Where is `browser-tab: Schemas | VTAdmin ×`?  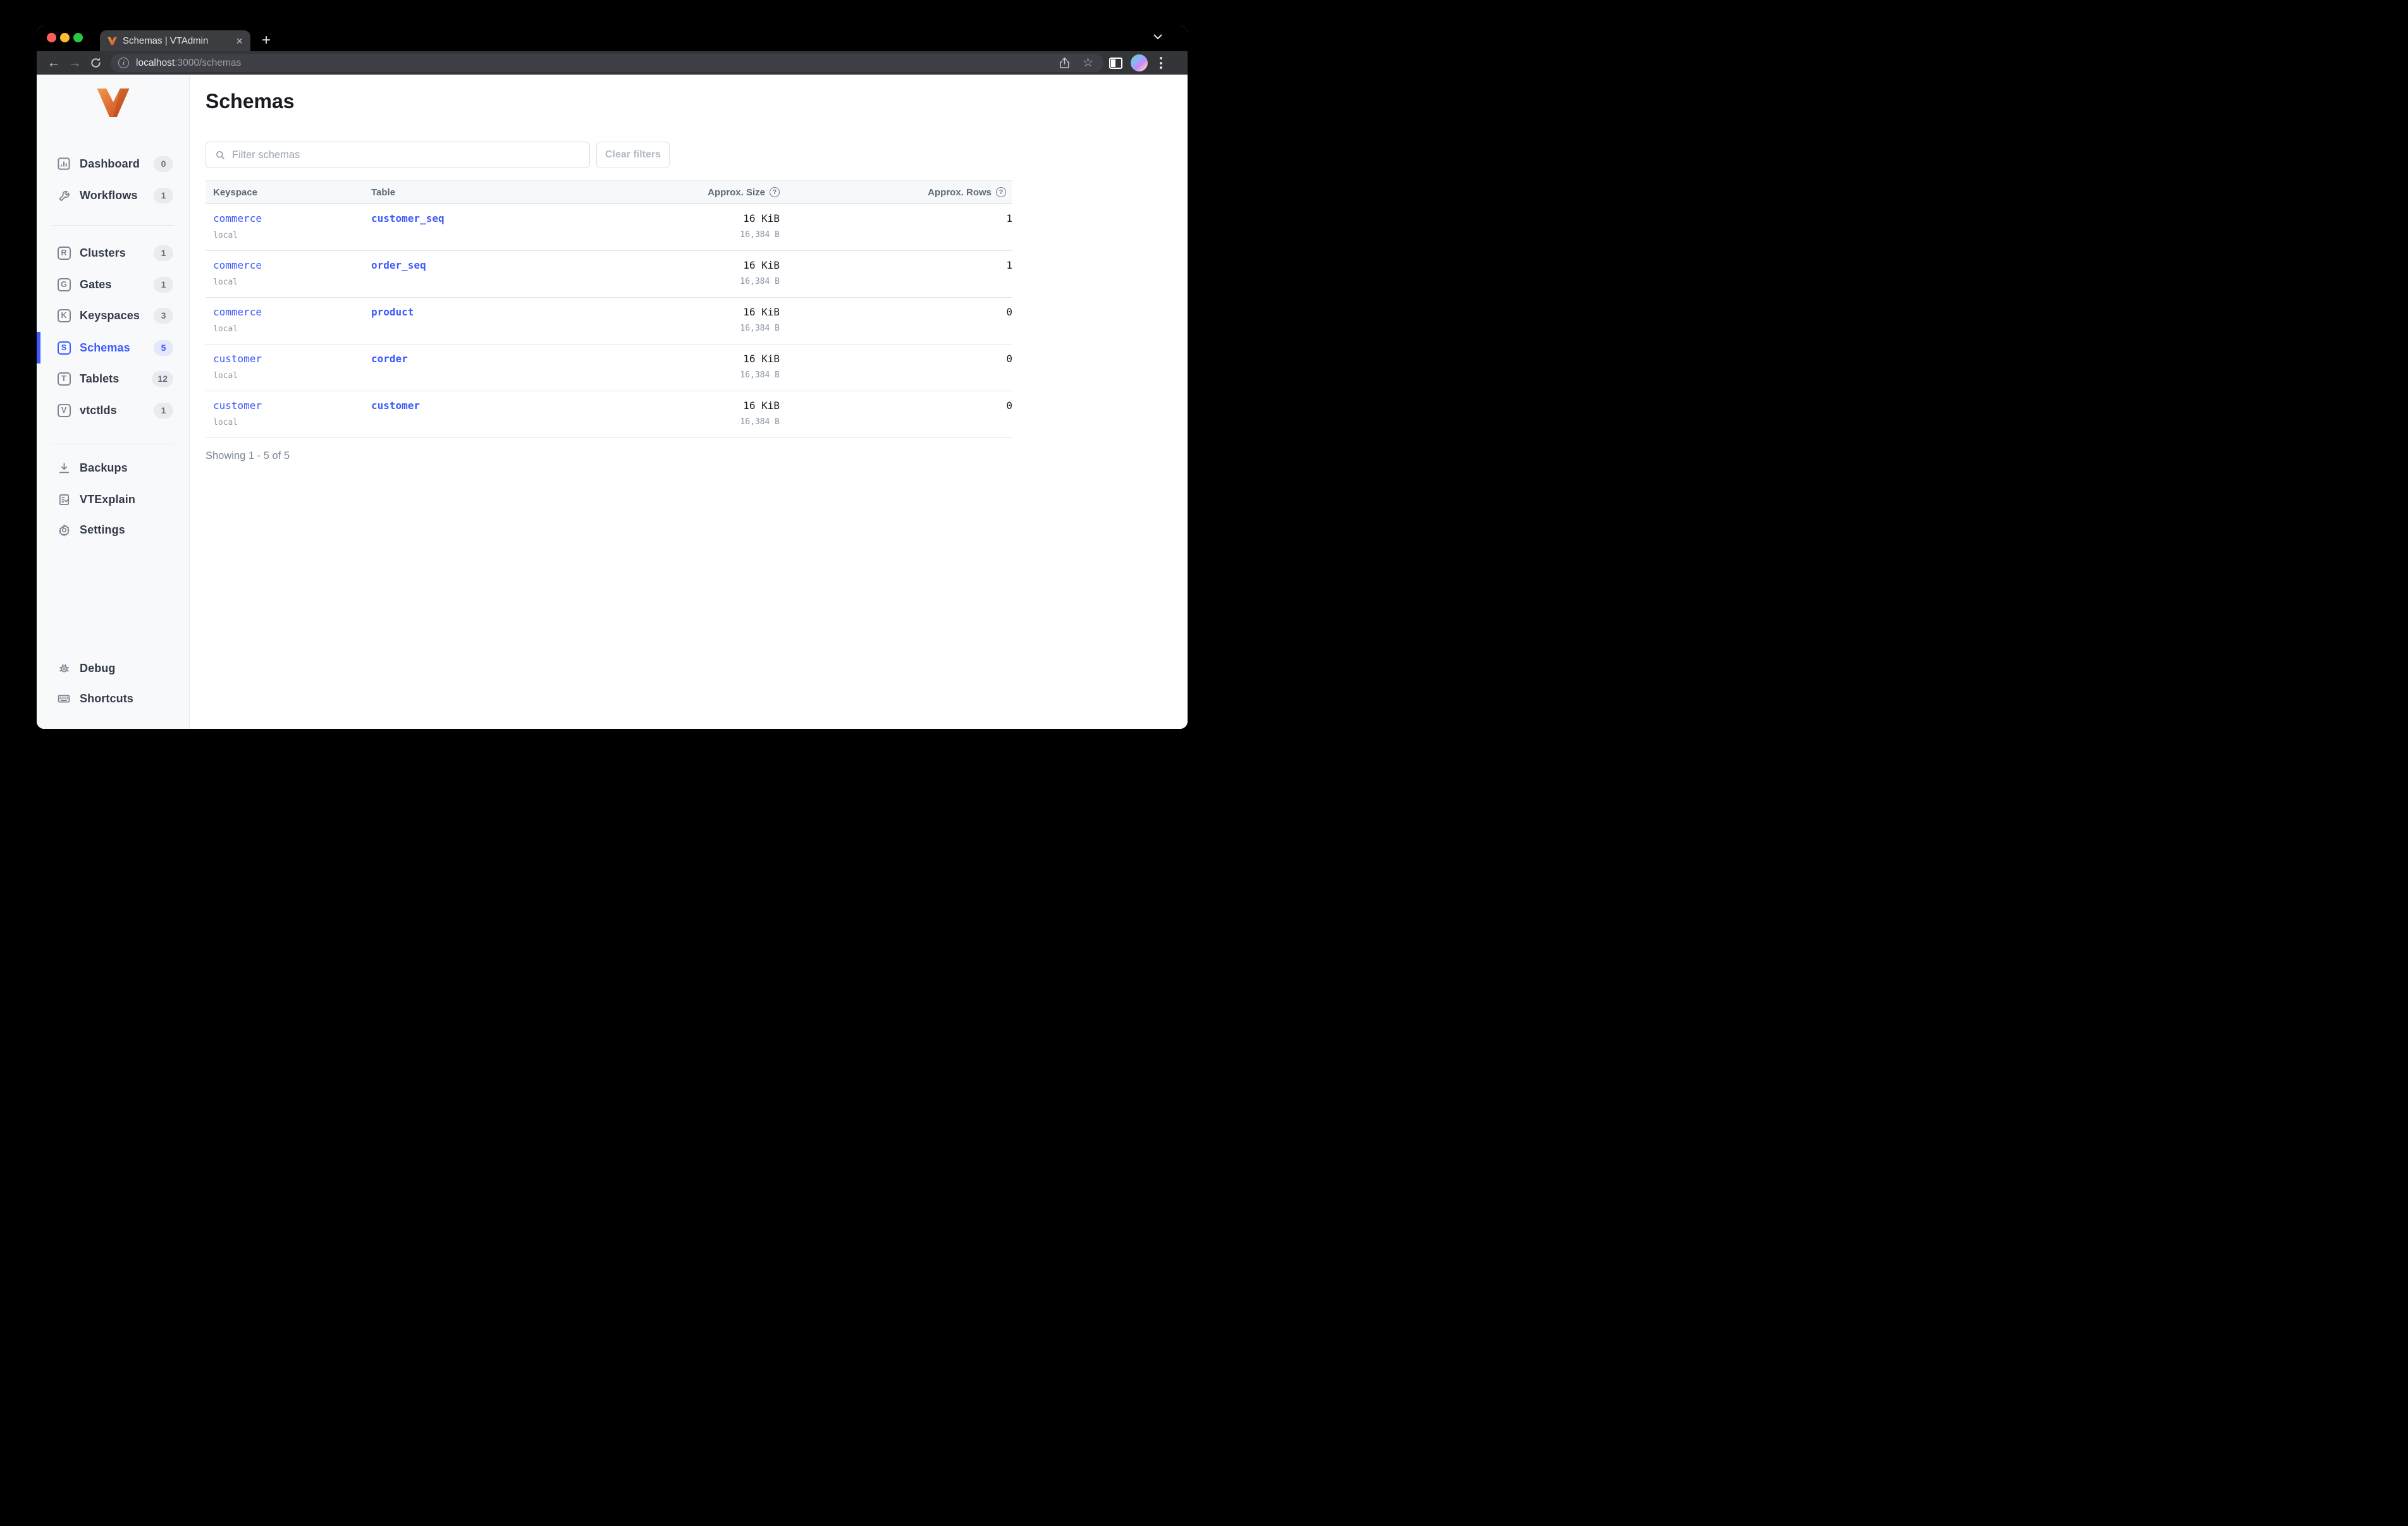
browser-tab: Schemas | VTAdmin × is located at coordinates (175, 40).